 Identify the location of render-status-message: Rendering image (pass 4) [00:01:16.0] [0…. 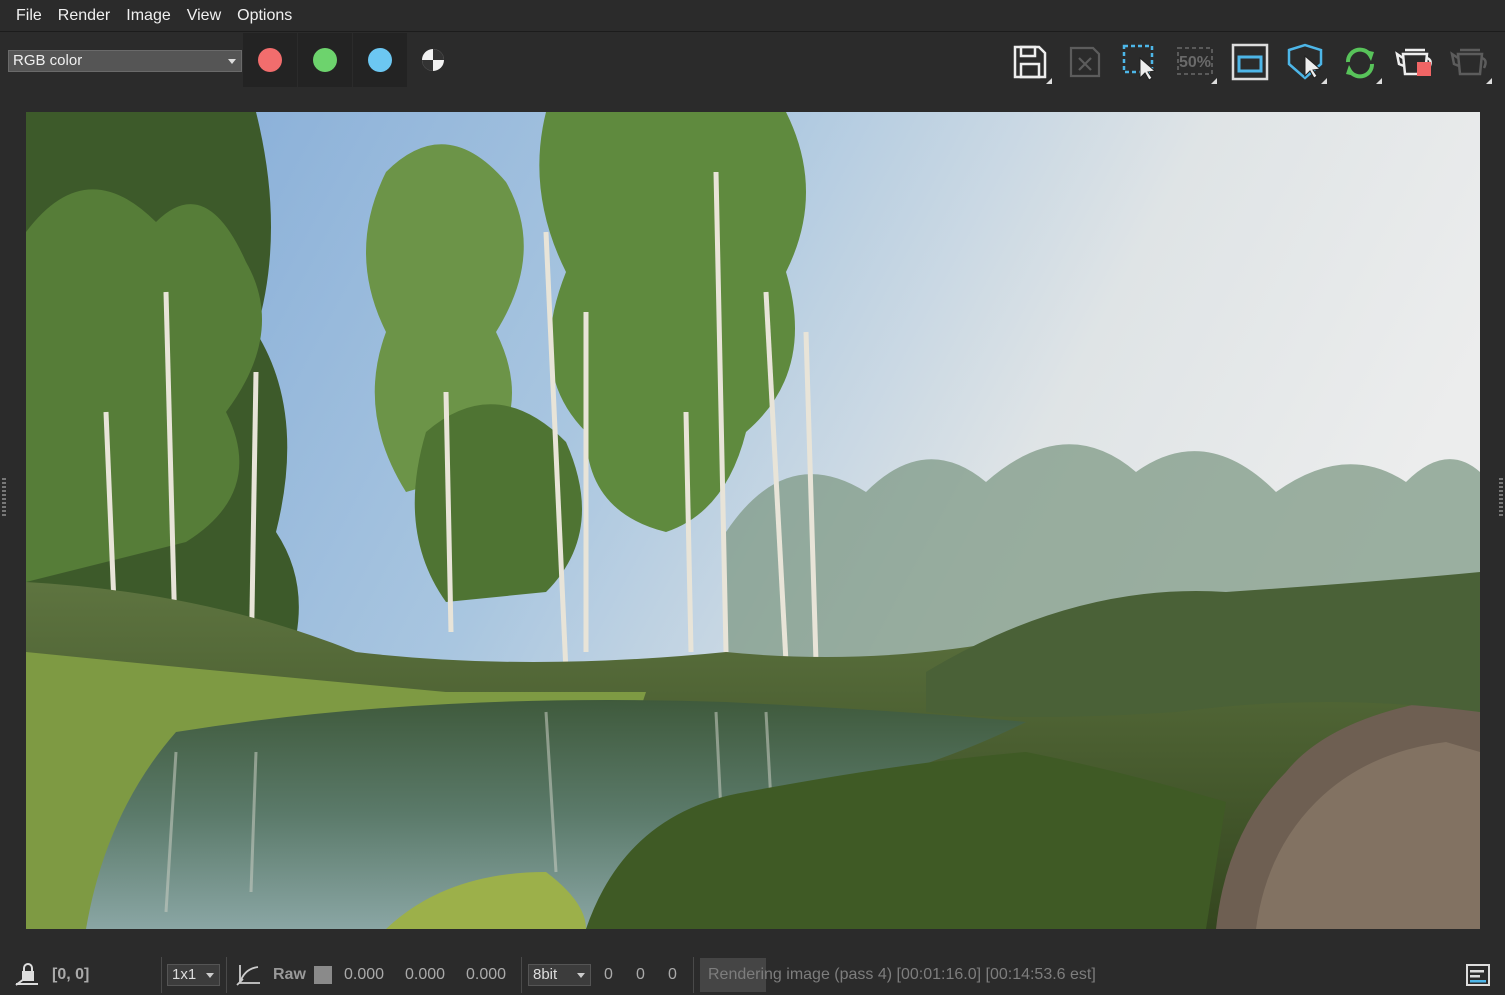
(902, 974).